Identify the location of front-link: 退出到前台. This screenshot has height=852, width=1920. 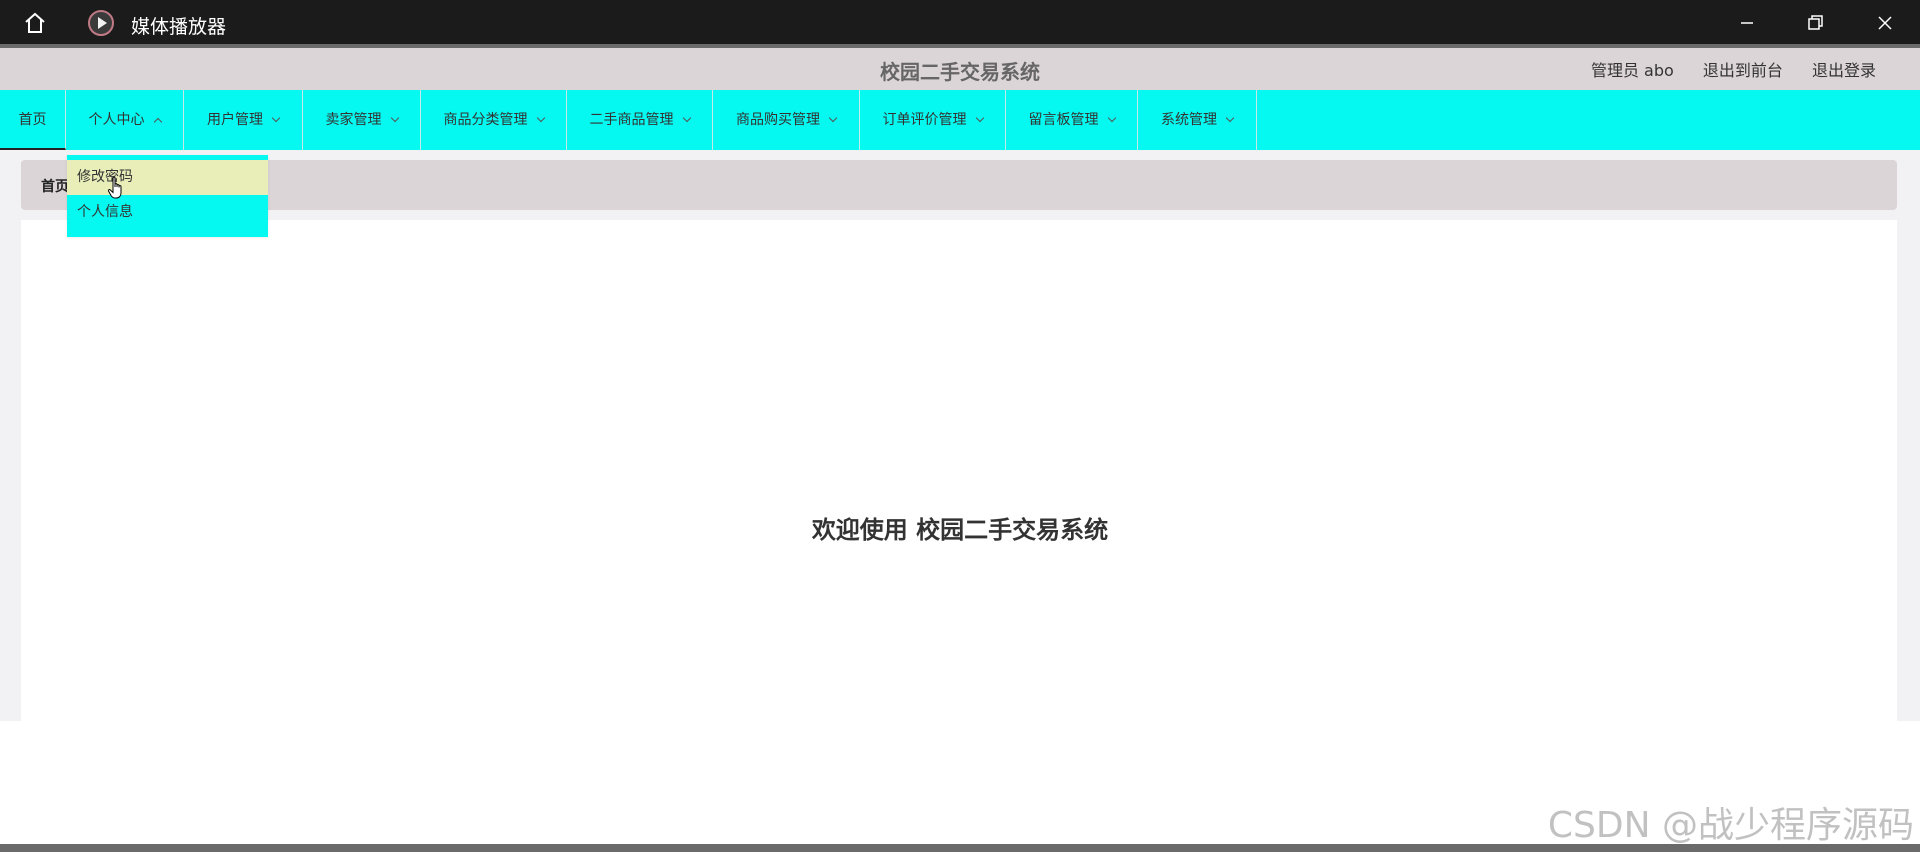
(1743, 70).